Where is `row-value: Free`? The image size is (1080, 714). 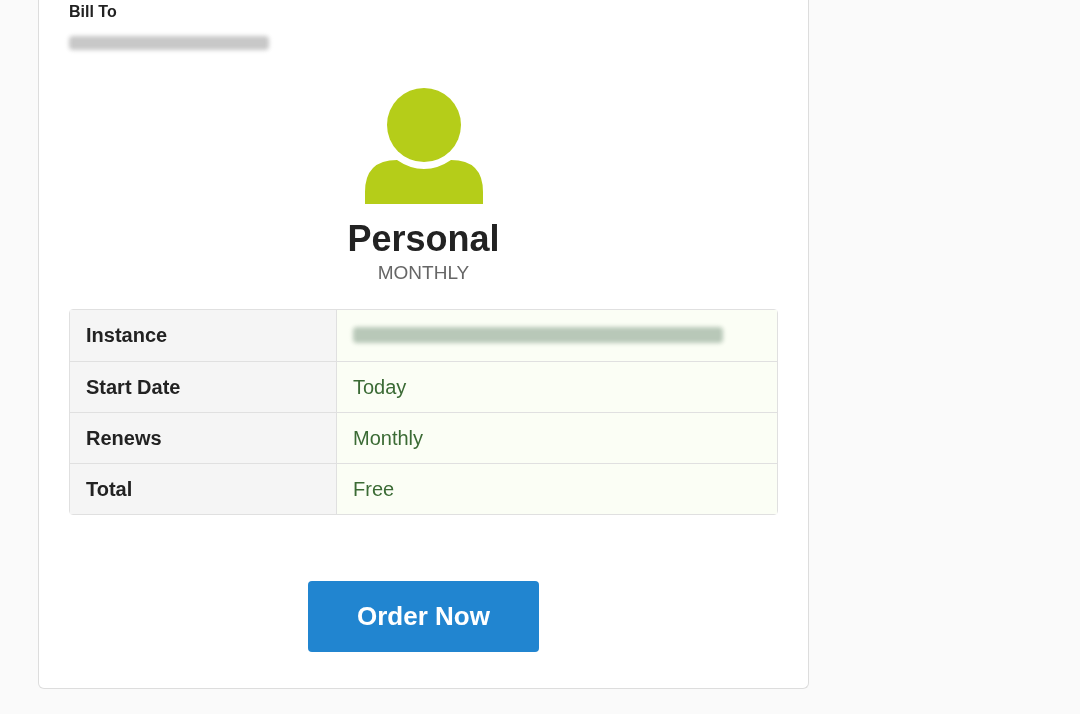 row-value: Free is located at coordinates (557, 488).